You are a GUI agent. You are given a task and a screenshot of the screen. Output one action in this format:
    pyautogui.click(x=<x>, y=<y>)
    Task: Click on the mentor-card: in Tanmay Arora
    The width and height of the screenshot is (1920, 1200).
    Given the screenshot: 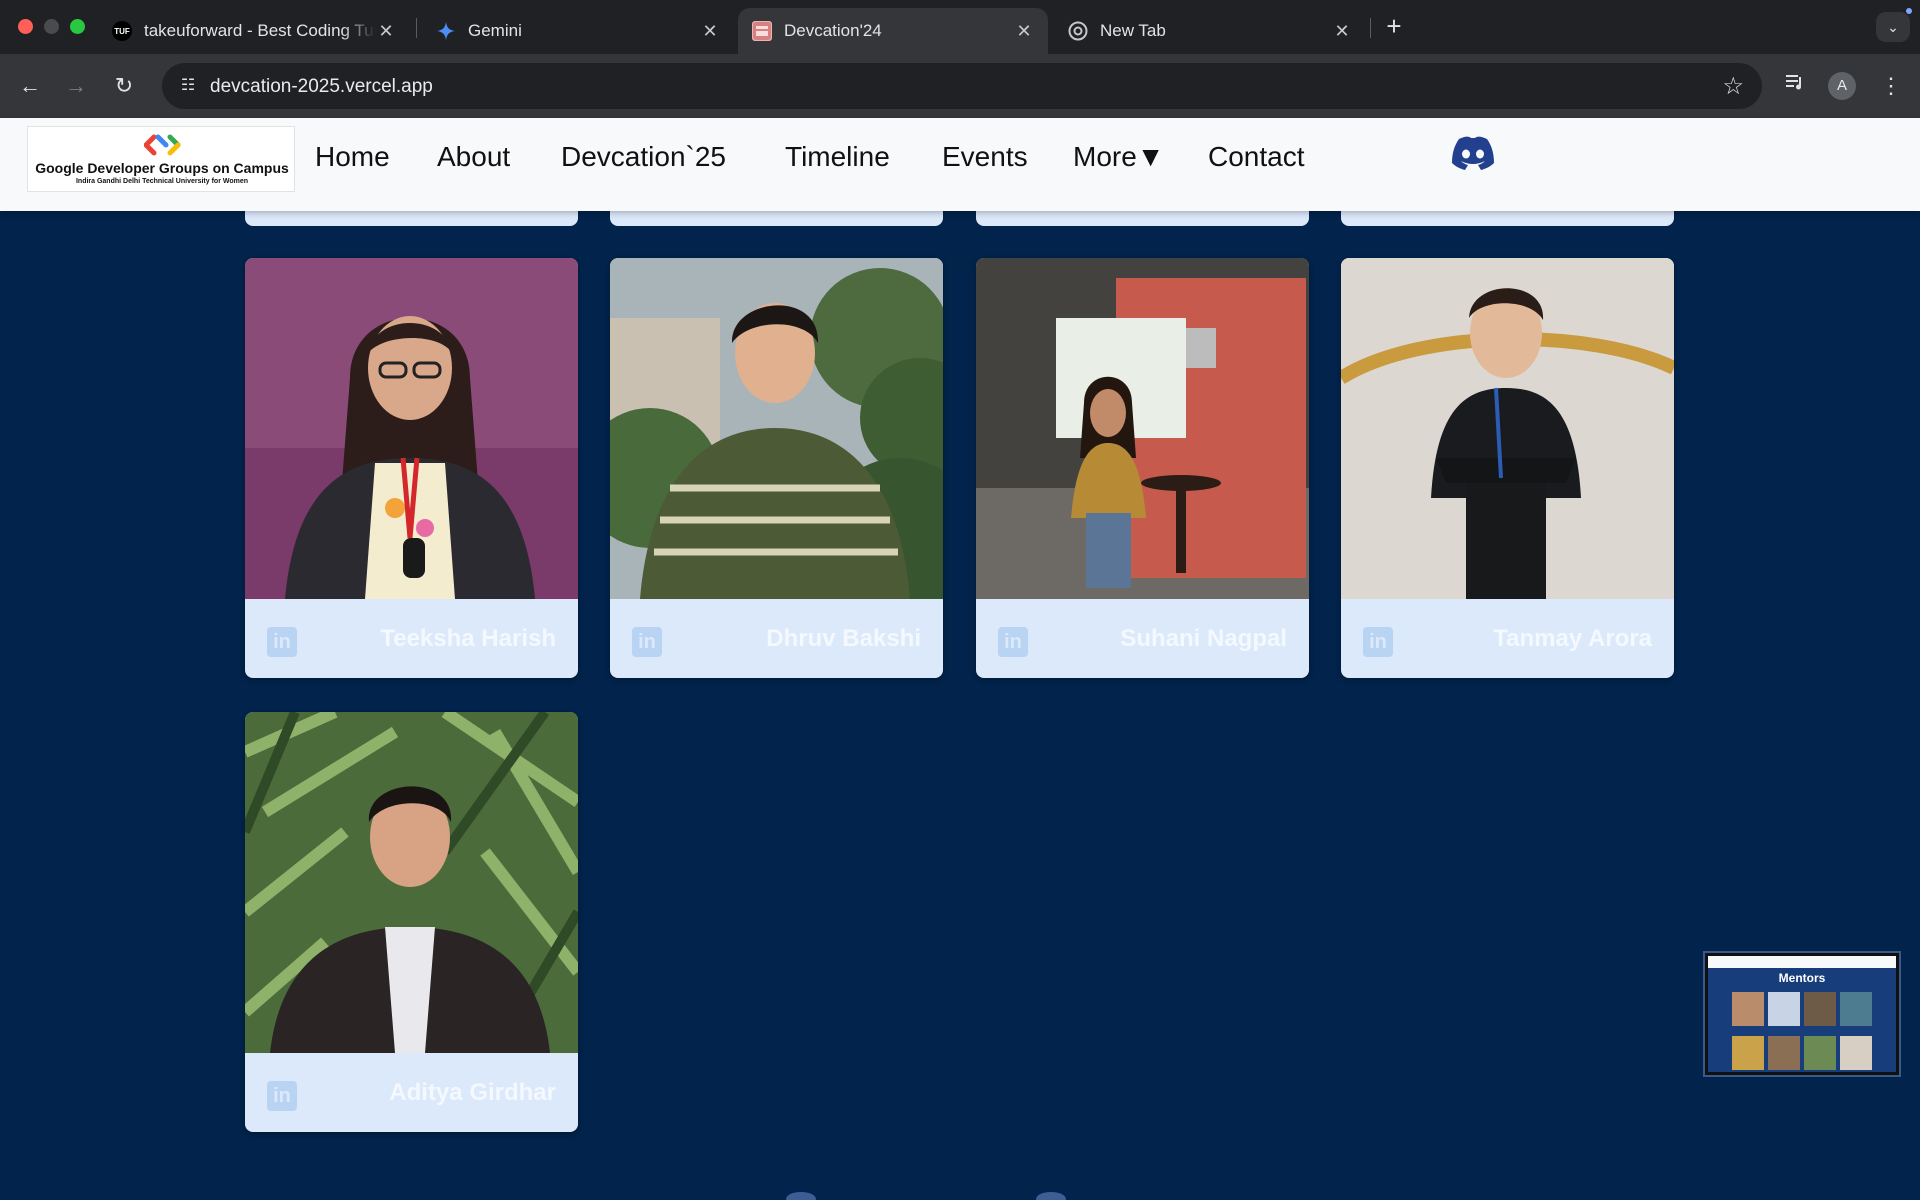 What is the action you would take?
    pyautogui.click(x=1507, y=468)
    